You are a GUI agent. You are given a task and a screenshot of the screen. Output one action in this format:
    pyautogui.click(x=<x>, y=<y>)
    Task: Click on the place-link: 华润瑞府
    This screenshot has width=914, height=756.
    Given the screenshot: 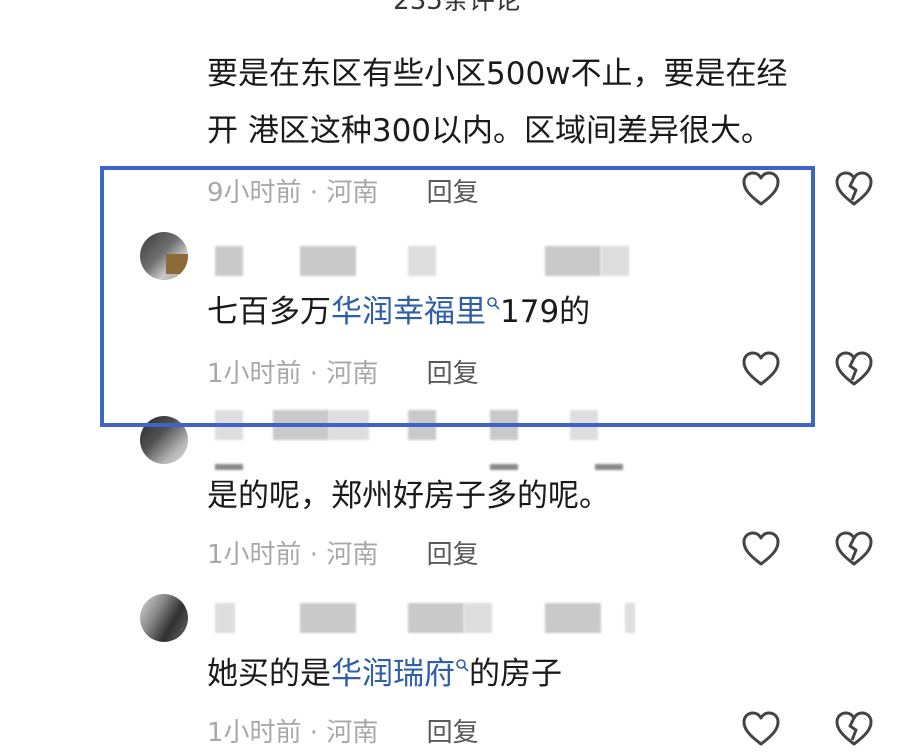 What is the action you would take?
    pyautogui.click(x=393, y=674)
    